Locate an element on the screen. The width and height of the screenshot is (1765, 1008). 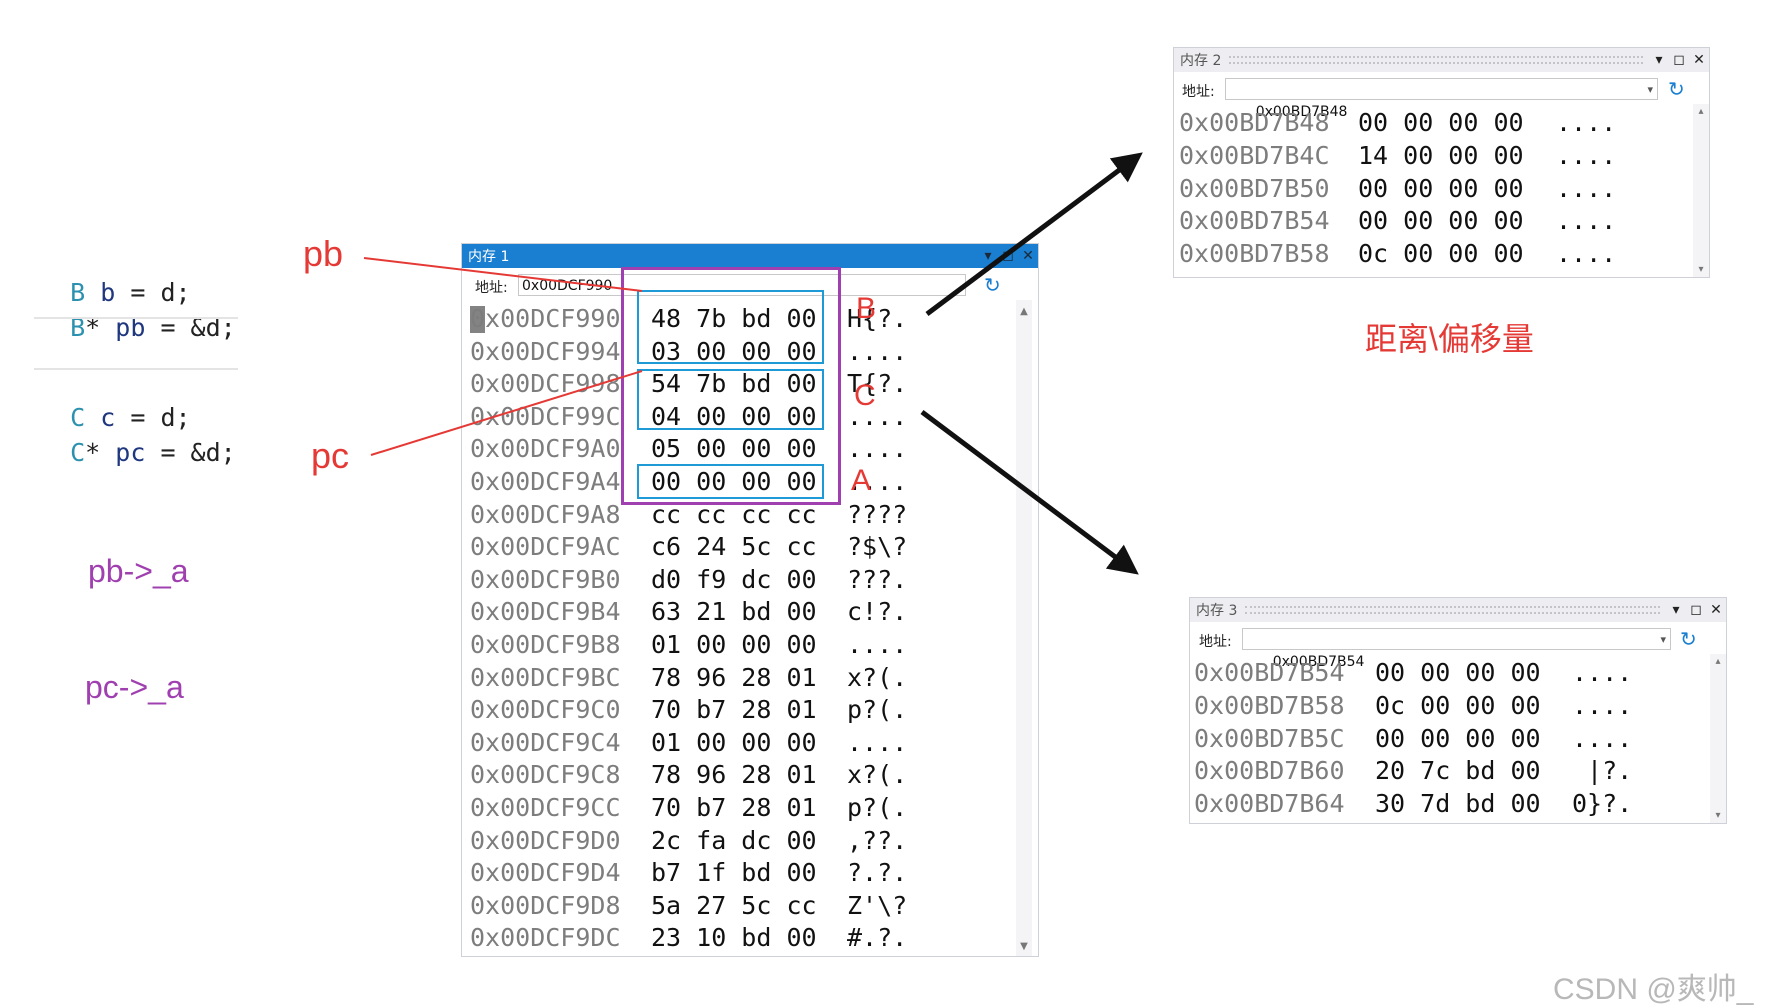
pb-pointer-line is located at coordinates (503, 274).